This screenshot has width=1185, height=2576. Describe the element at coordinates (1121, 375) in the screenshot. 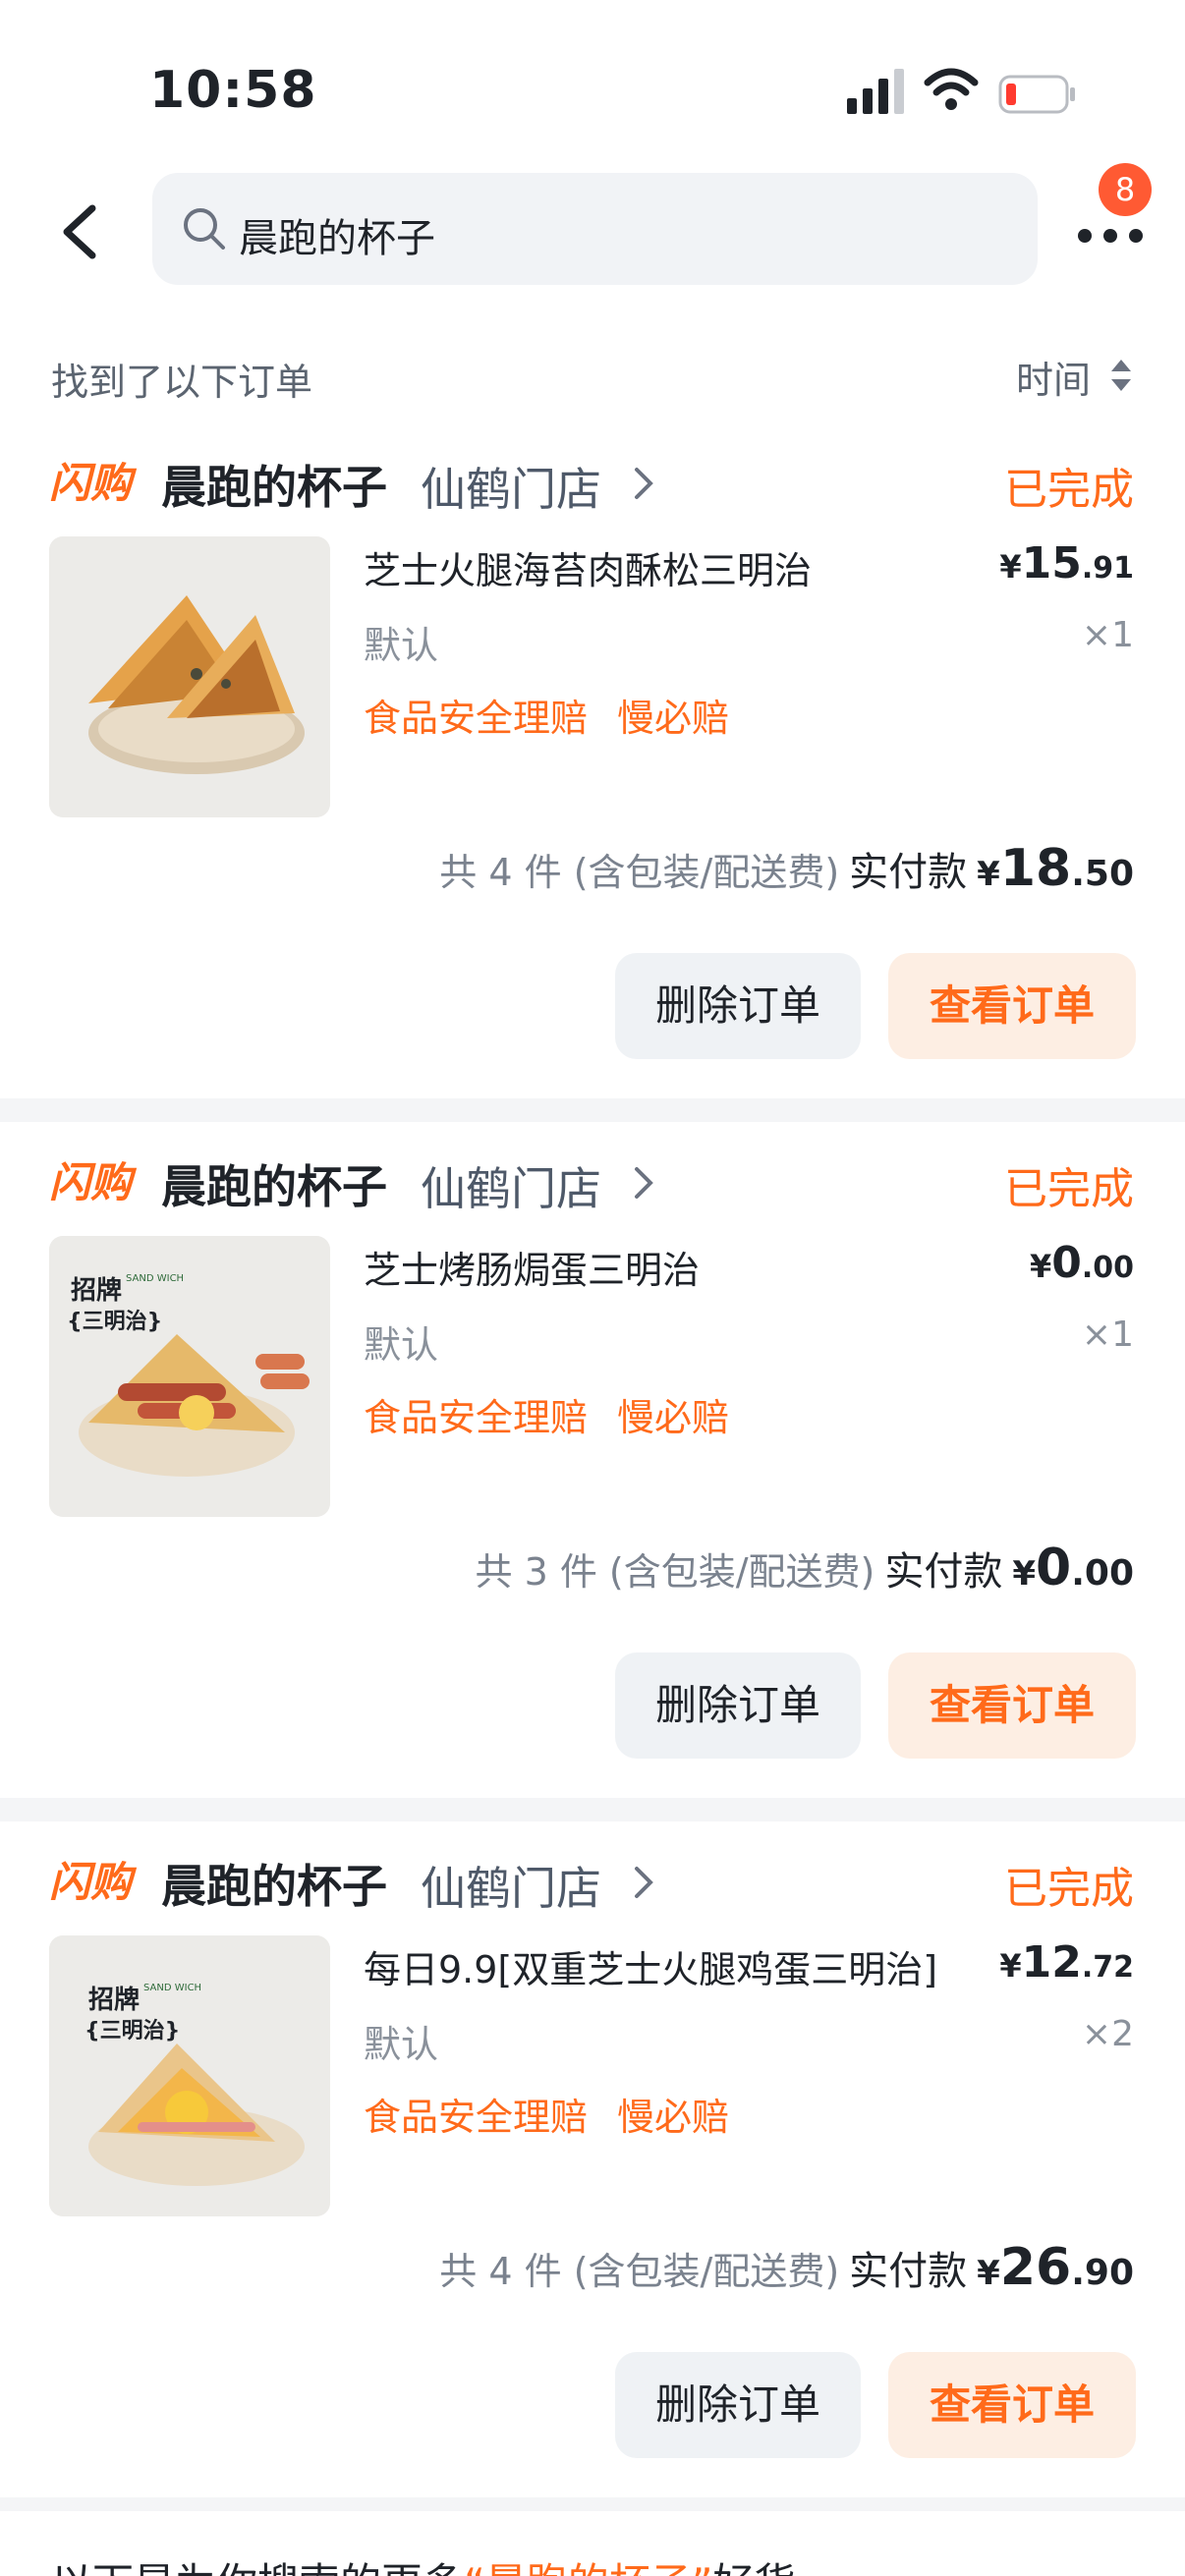

I see `sort-icon` at that location.